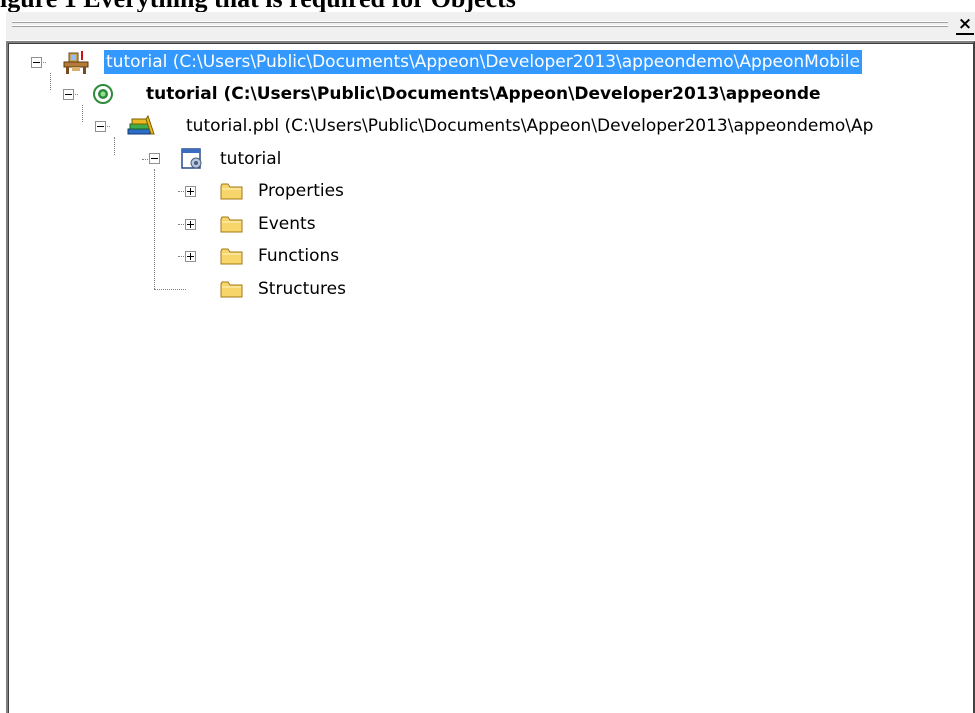 This screenshot has height=713, width=975. Describe the element at coordinates (490, 159) in the screenshot. I see `tree-node-application: tutorial` at that location.